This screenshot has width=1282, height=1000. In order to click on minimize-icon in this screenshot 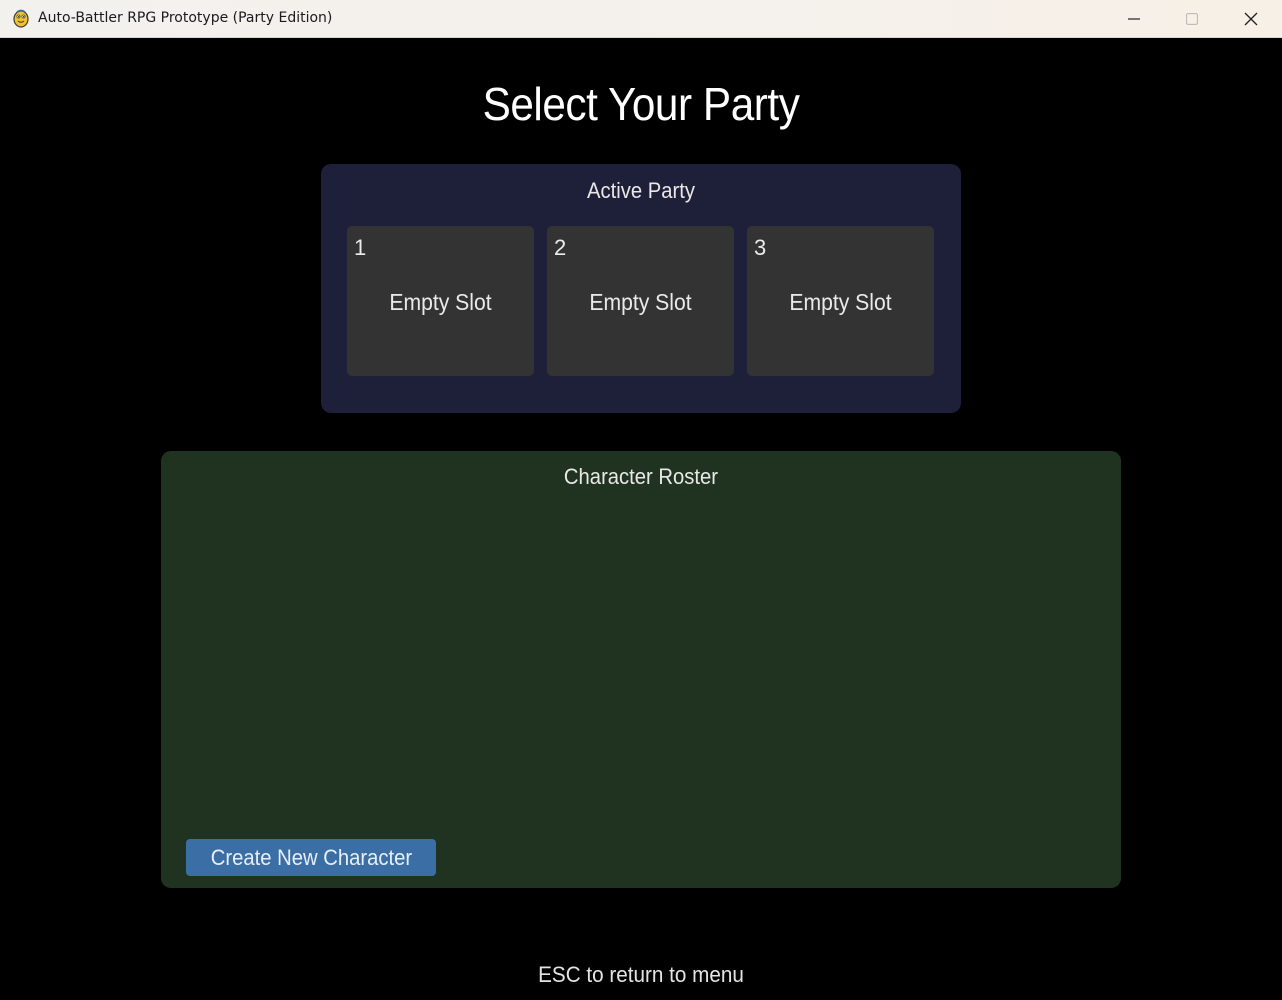, I will do `click(1134, 19)`.